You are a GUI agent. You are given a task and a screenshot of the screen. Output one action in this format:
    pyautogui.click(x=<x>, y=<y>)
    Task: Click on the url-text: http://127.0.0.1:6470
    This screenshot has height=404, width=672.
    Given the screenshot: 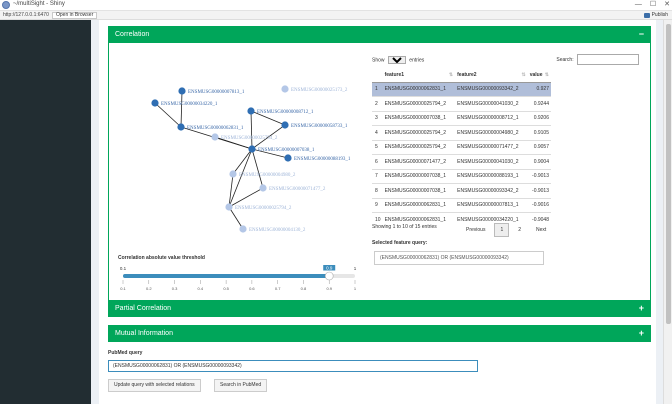 What is the action you would take?
    pyautogui.click(x=26, y=15)
    